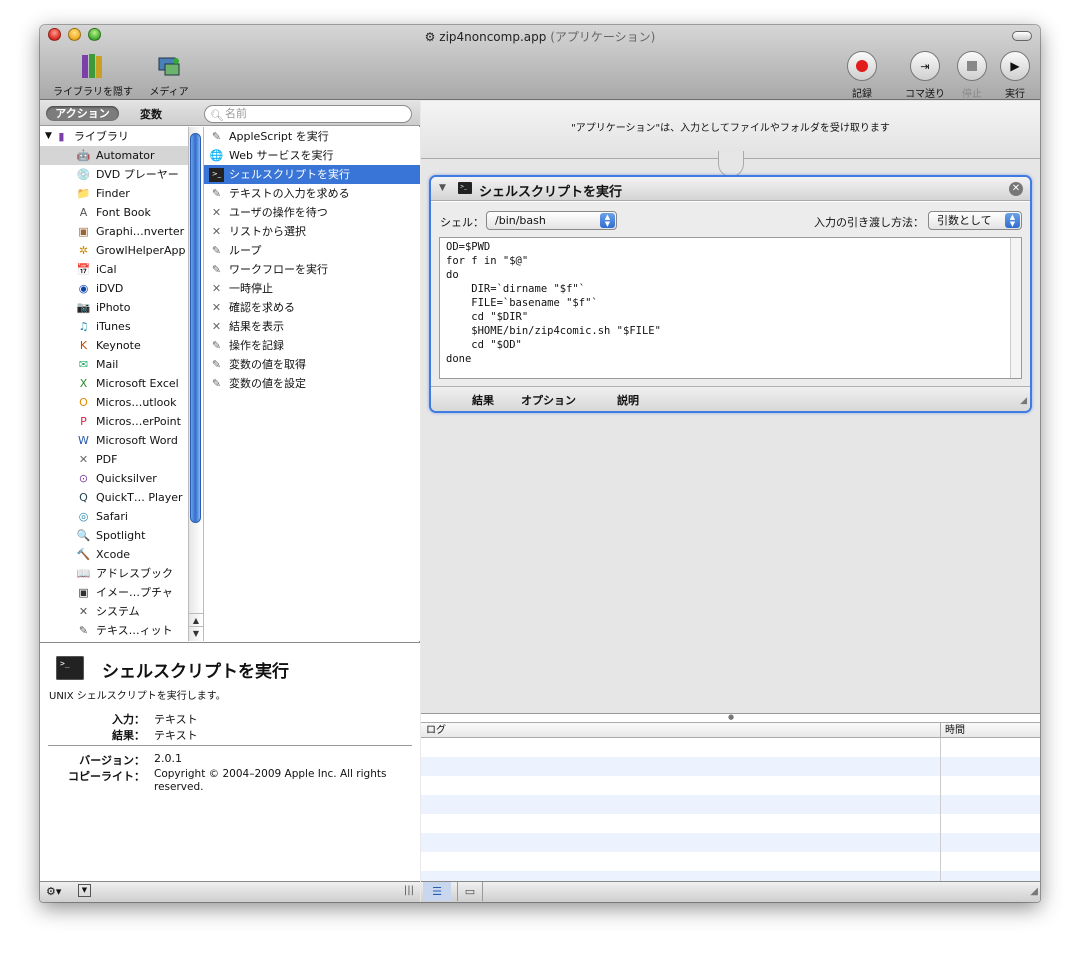 The height and width of the screenshot is (957, 1080). What do you see at coordinates (312, 250) in the screenshot?
I see `action-item: ✎ ループ` at bounding box center [312, 250].